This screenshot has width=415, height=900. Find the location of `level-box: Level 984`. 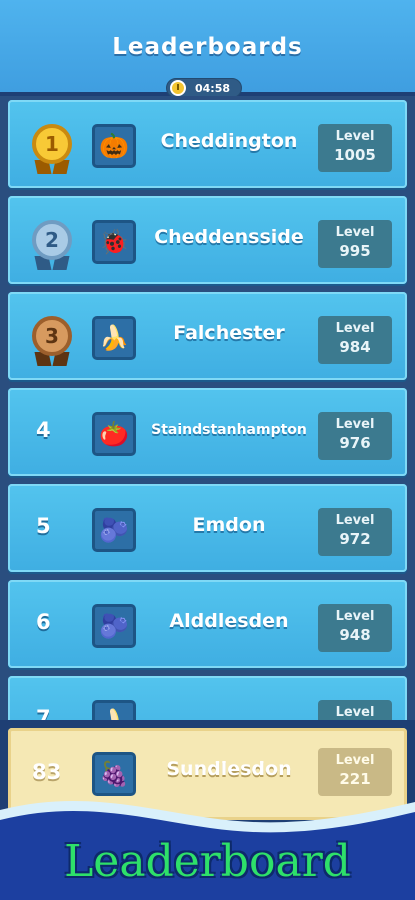

level-box: Level 984 is located at coordinates (355, 340).